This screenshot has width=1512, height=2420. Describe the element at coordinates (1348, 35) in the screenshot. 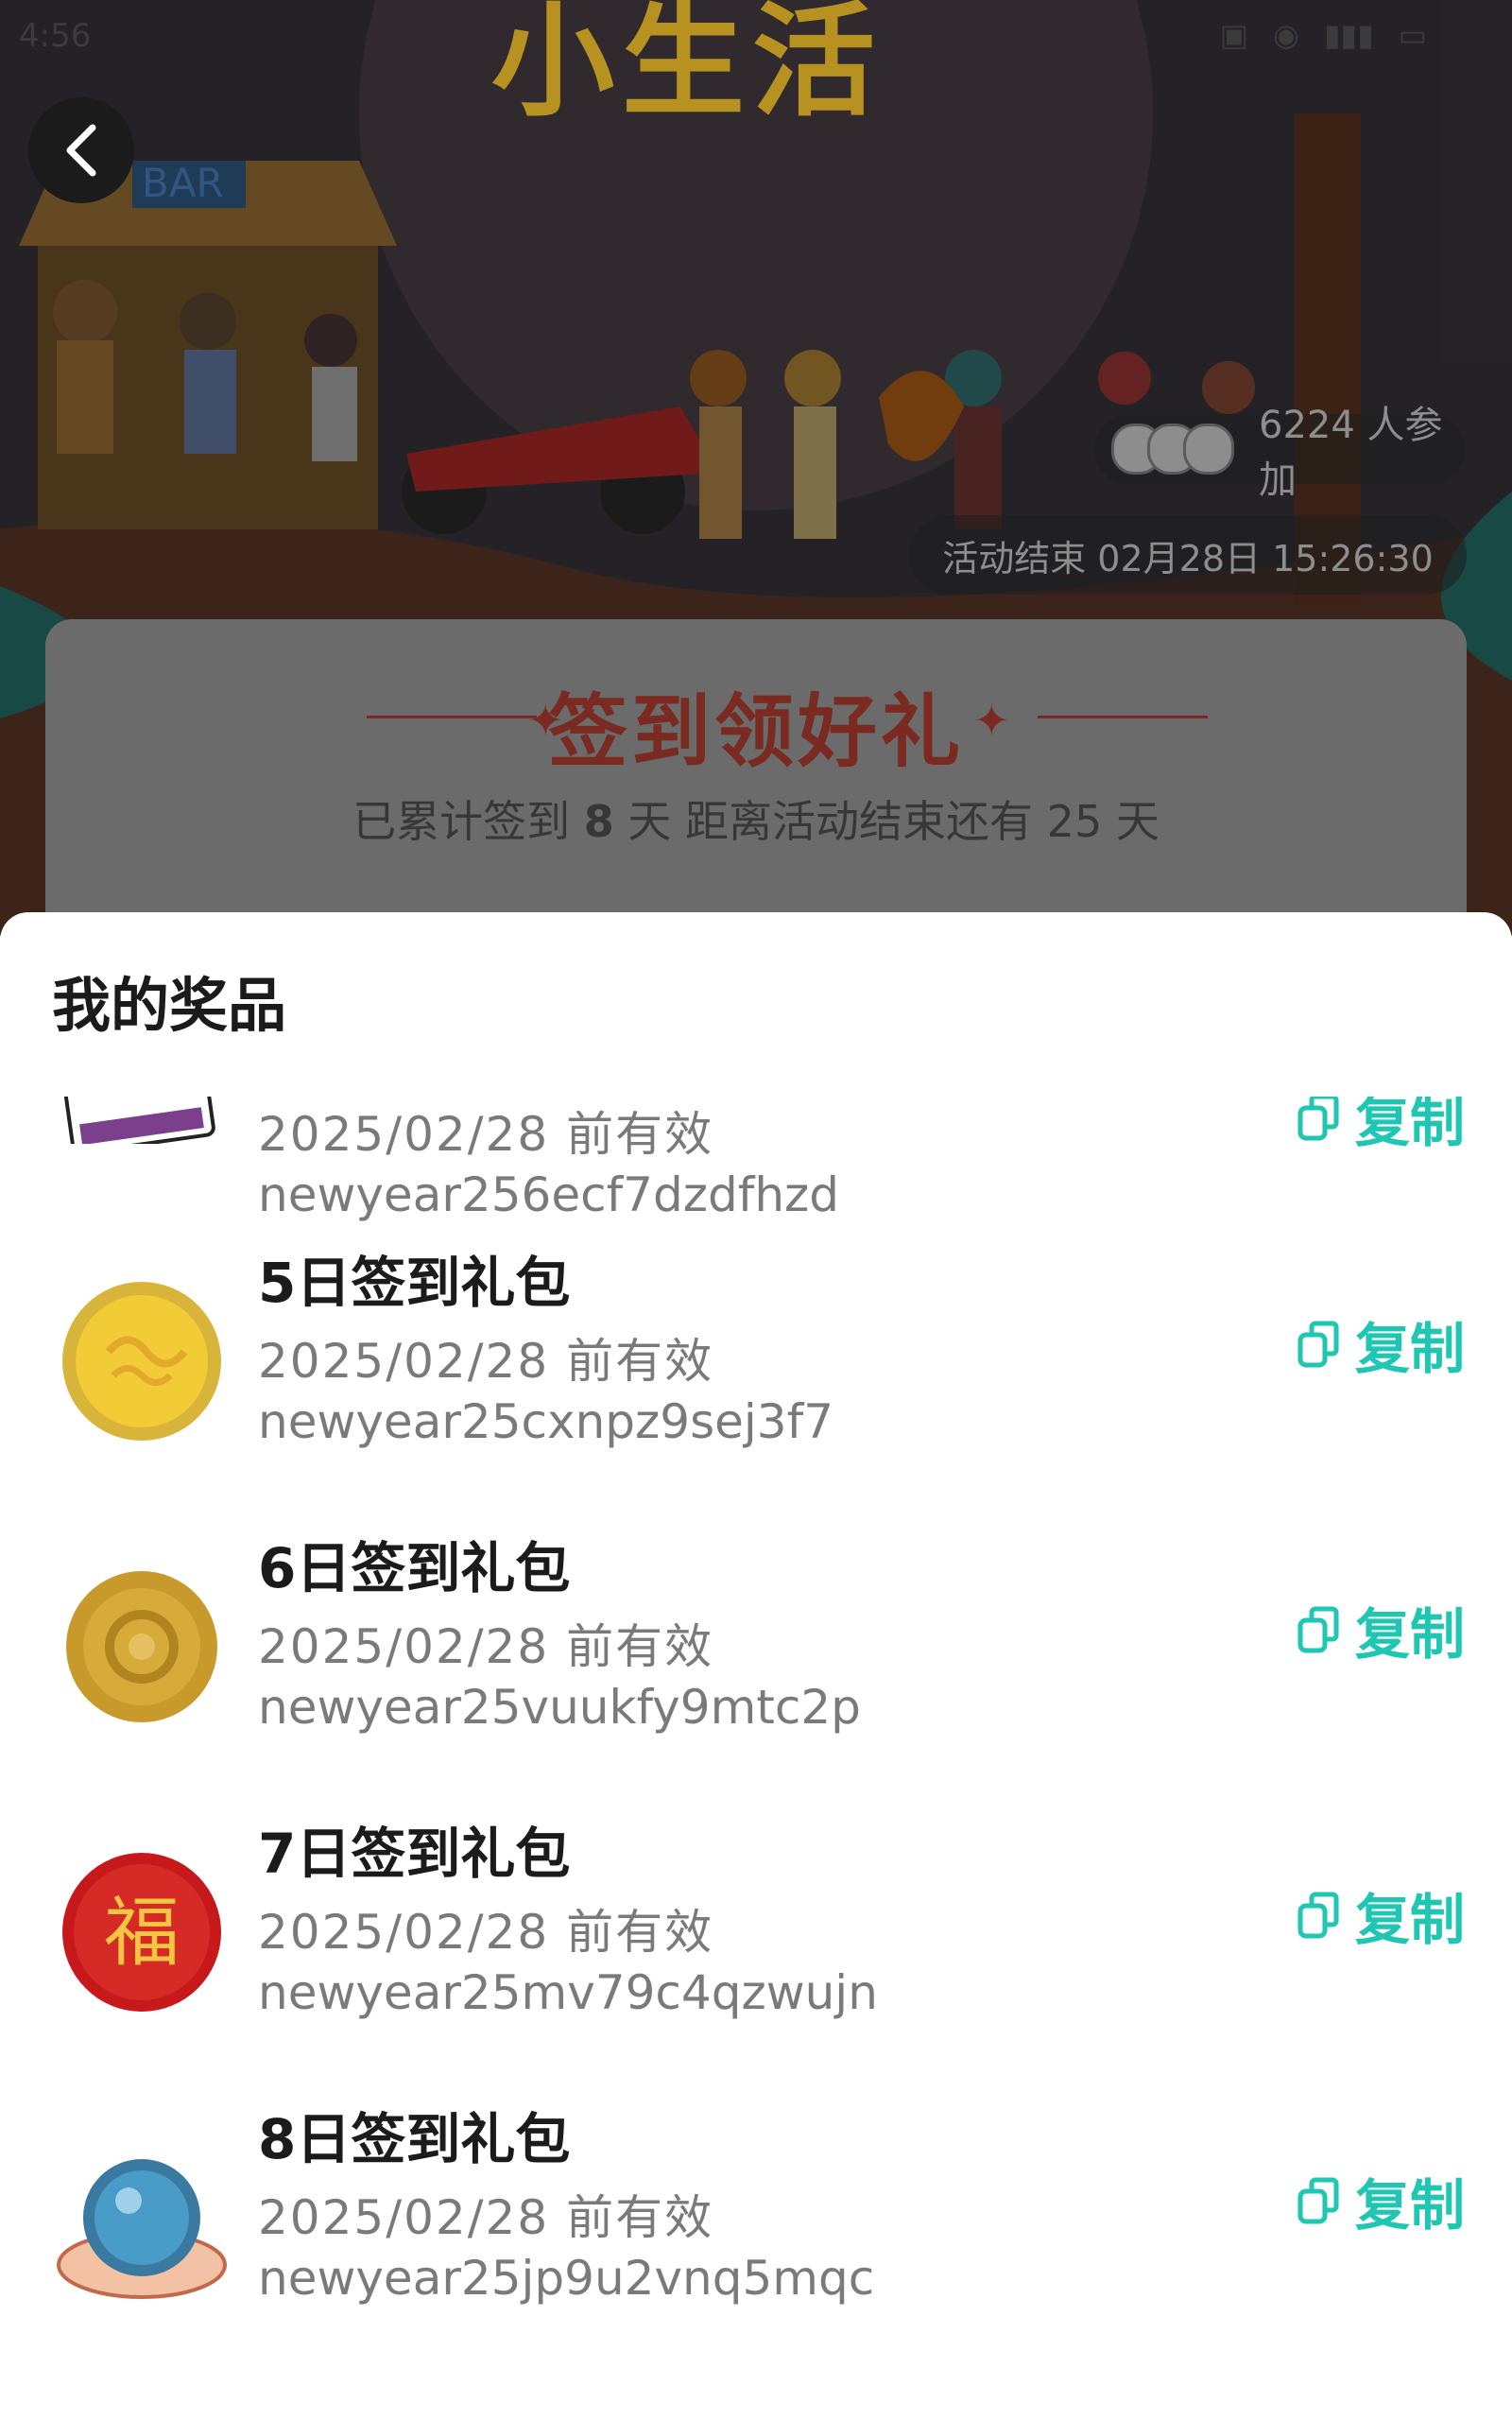

I see `signal-icon: ▮▮▮` at that location.